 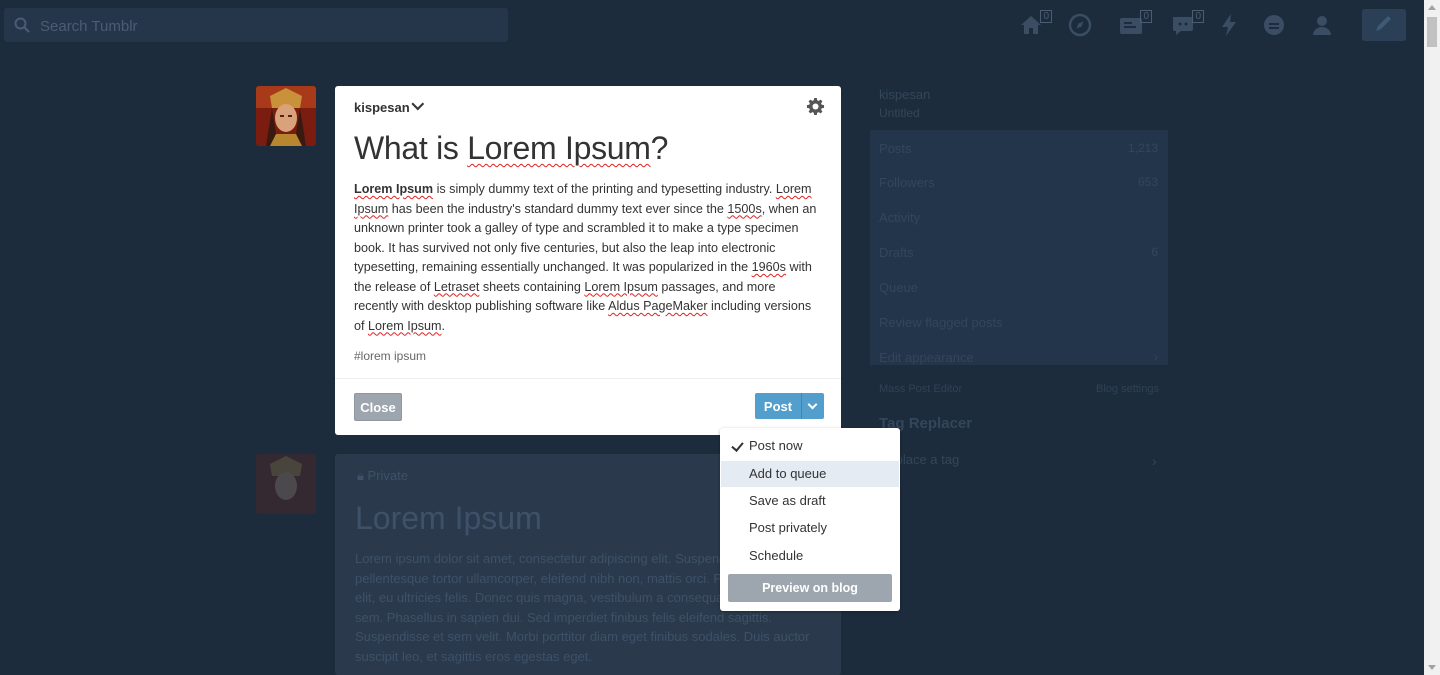 I want to click on explore-nav-button, so click(x=1080, y=25).